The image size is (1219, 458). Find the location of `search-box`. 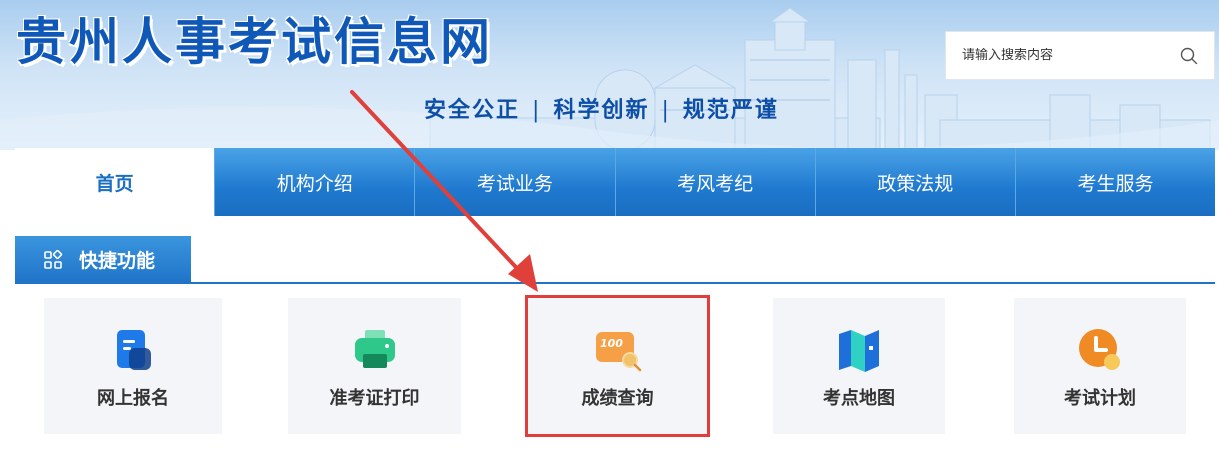

search-box is located at coordinates (1080, 55).